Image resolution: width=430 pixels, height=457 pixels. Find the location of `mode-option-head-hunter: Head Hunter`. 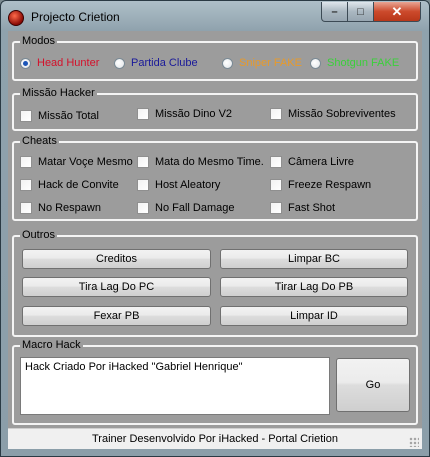

mode-option-head-hunter: Head Hunter is located at coordinates (59, 63).